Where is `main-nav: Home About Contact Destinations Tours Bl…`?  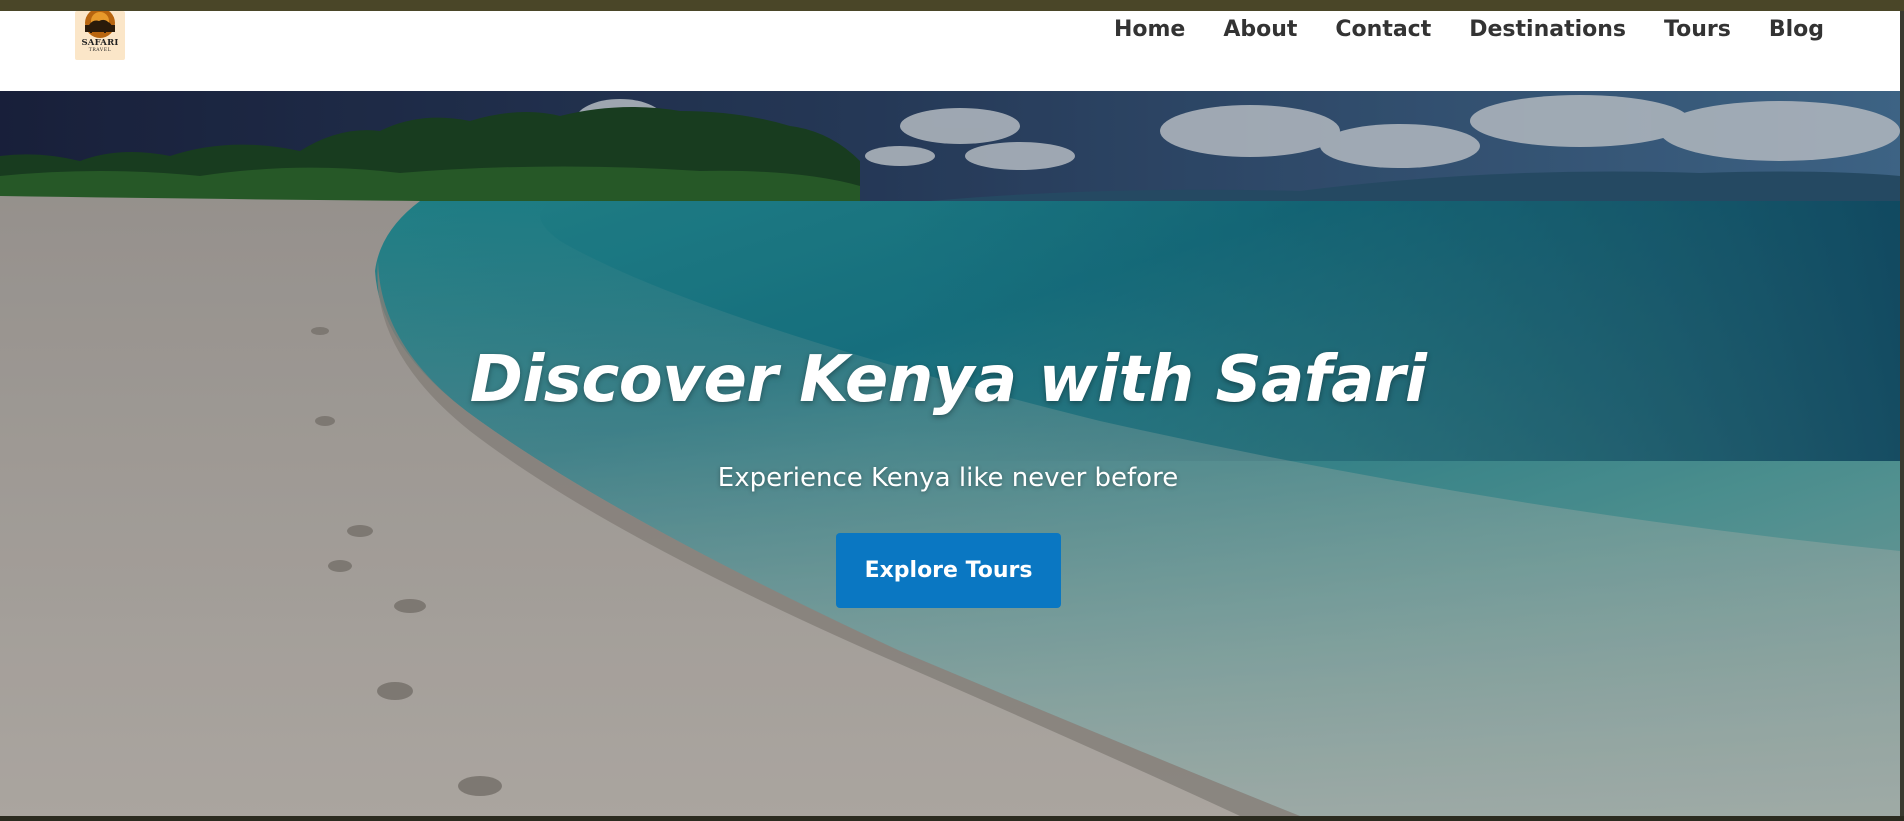 main-nav: Home About Contact Destinations Tours Bl… is located at coordinates (1469, 30).